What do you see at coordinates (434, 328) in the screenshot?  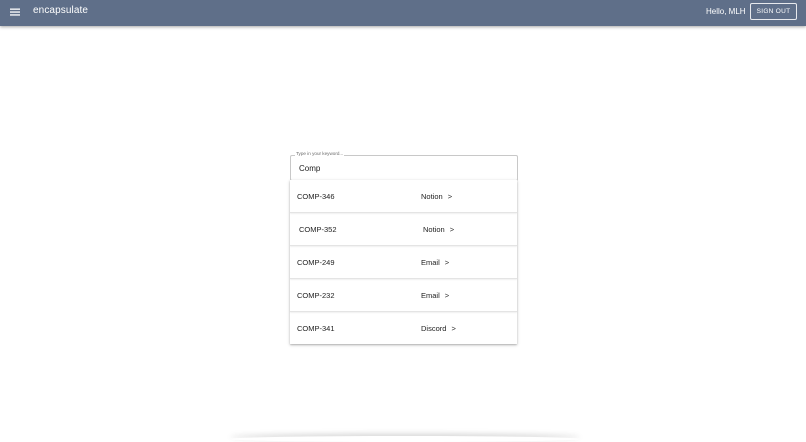 I see `result-source-label: Discord` at bounding box center [434, 328].